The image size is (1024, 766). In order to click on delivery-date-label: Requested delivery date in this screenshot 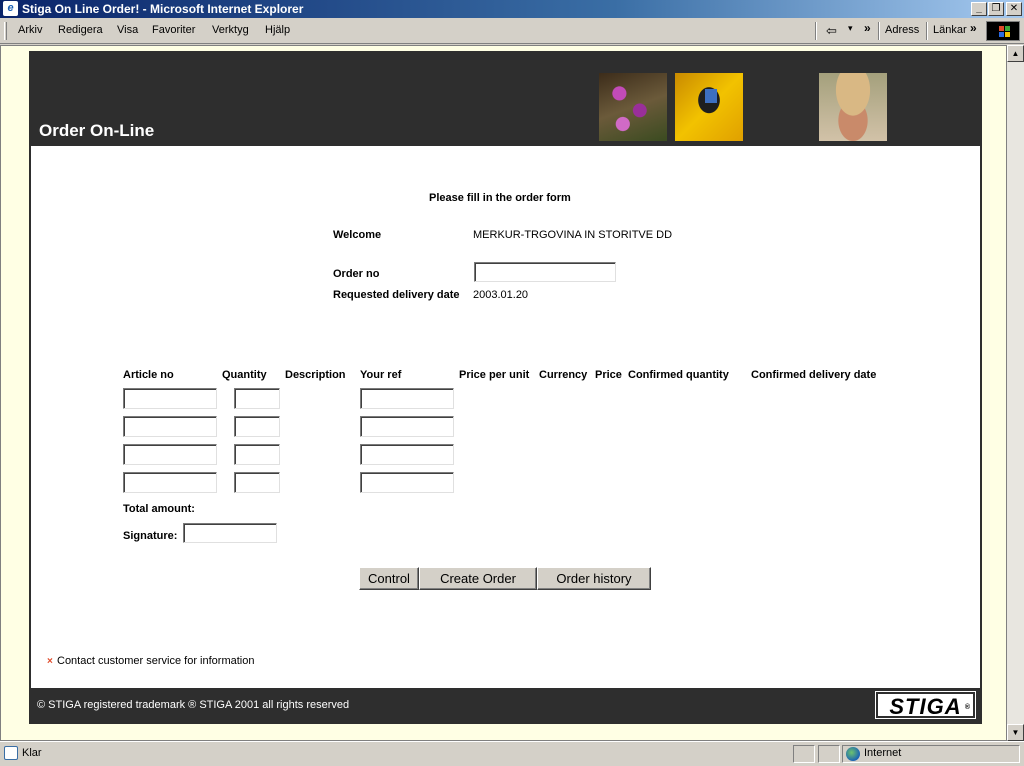, I will do `click(396, 295)`.